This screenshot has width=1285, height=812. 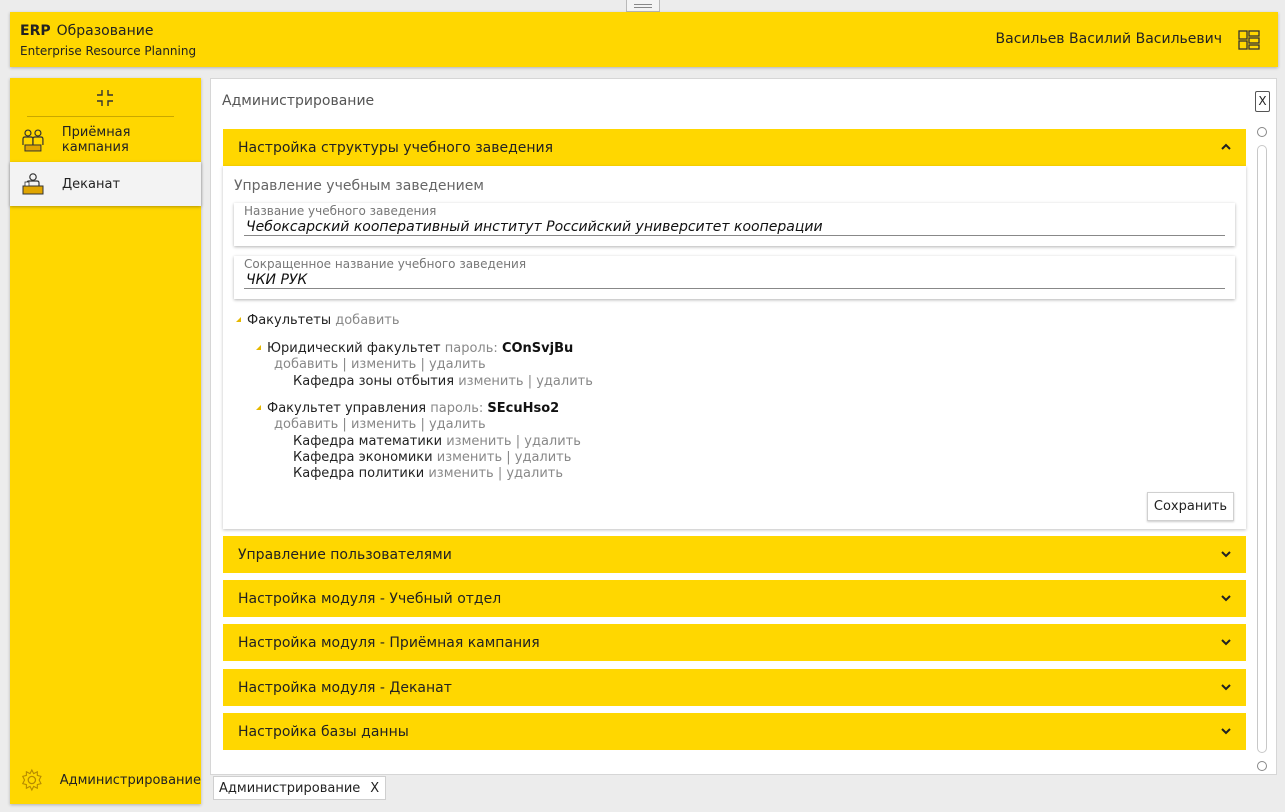 I want to click on gear-icon, so click(x=31, y=780).